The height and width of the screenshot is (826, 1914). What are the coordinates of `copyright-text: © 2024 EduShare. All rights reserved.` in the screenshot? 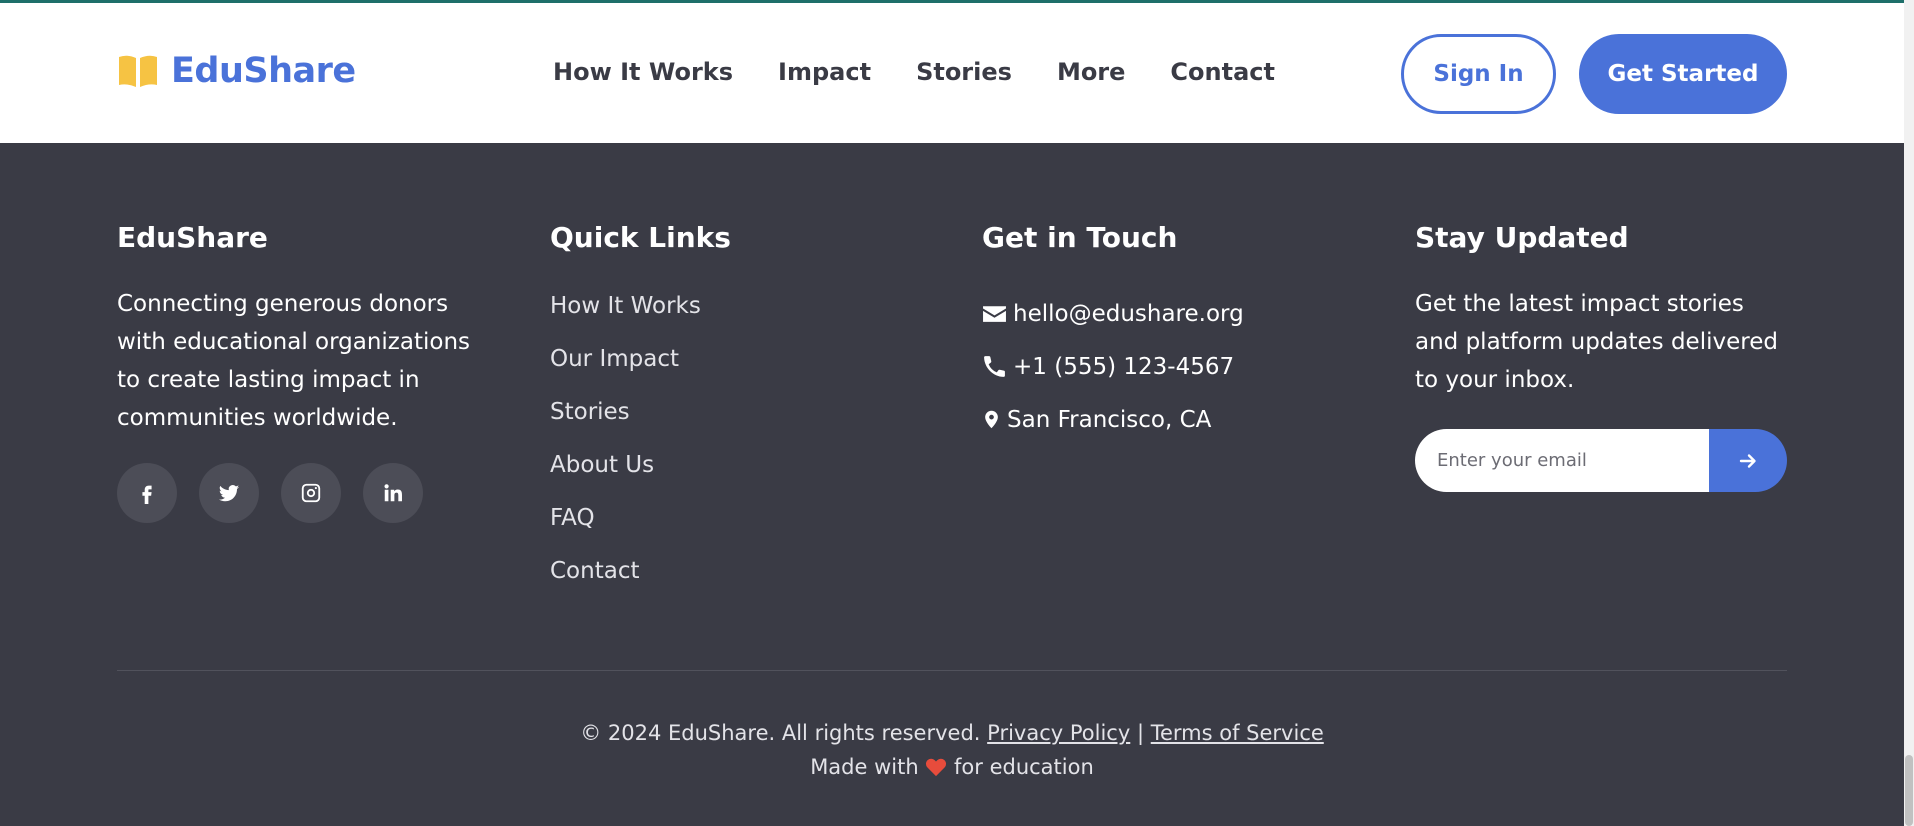 It's located at (780, 733).